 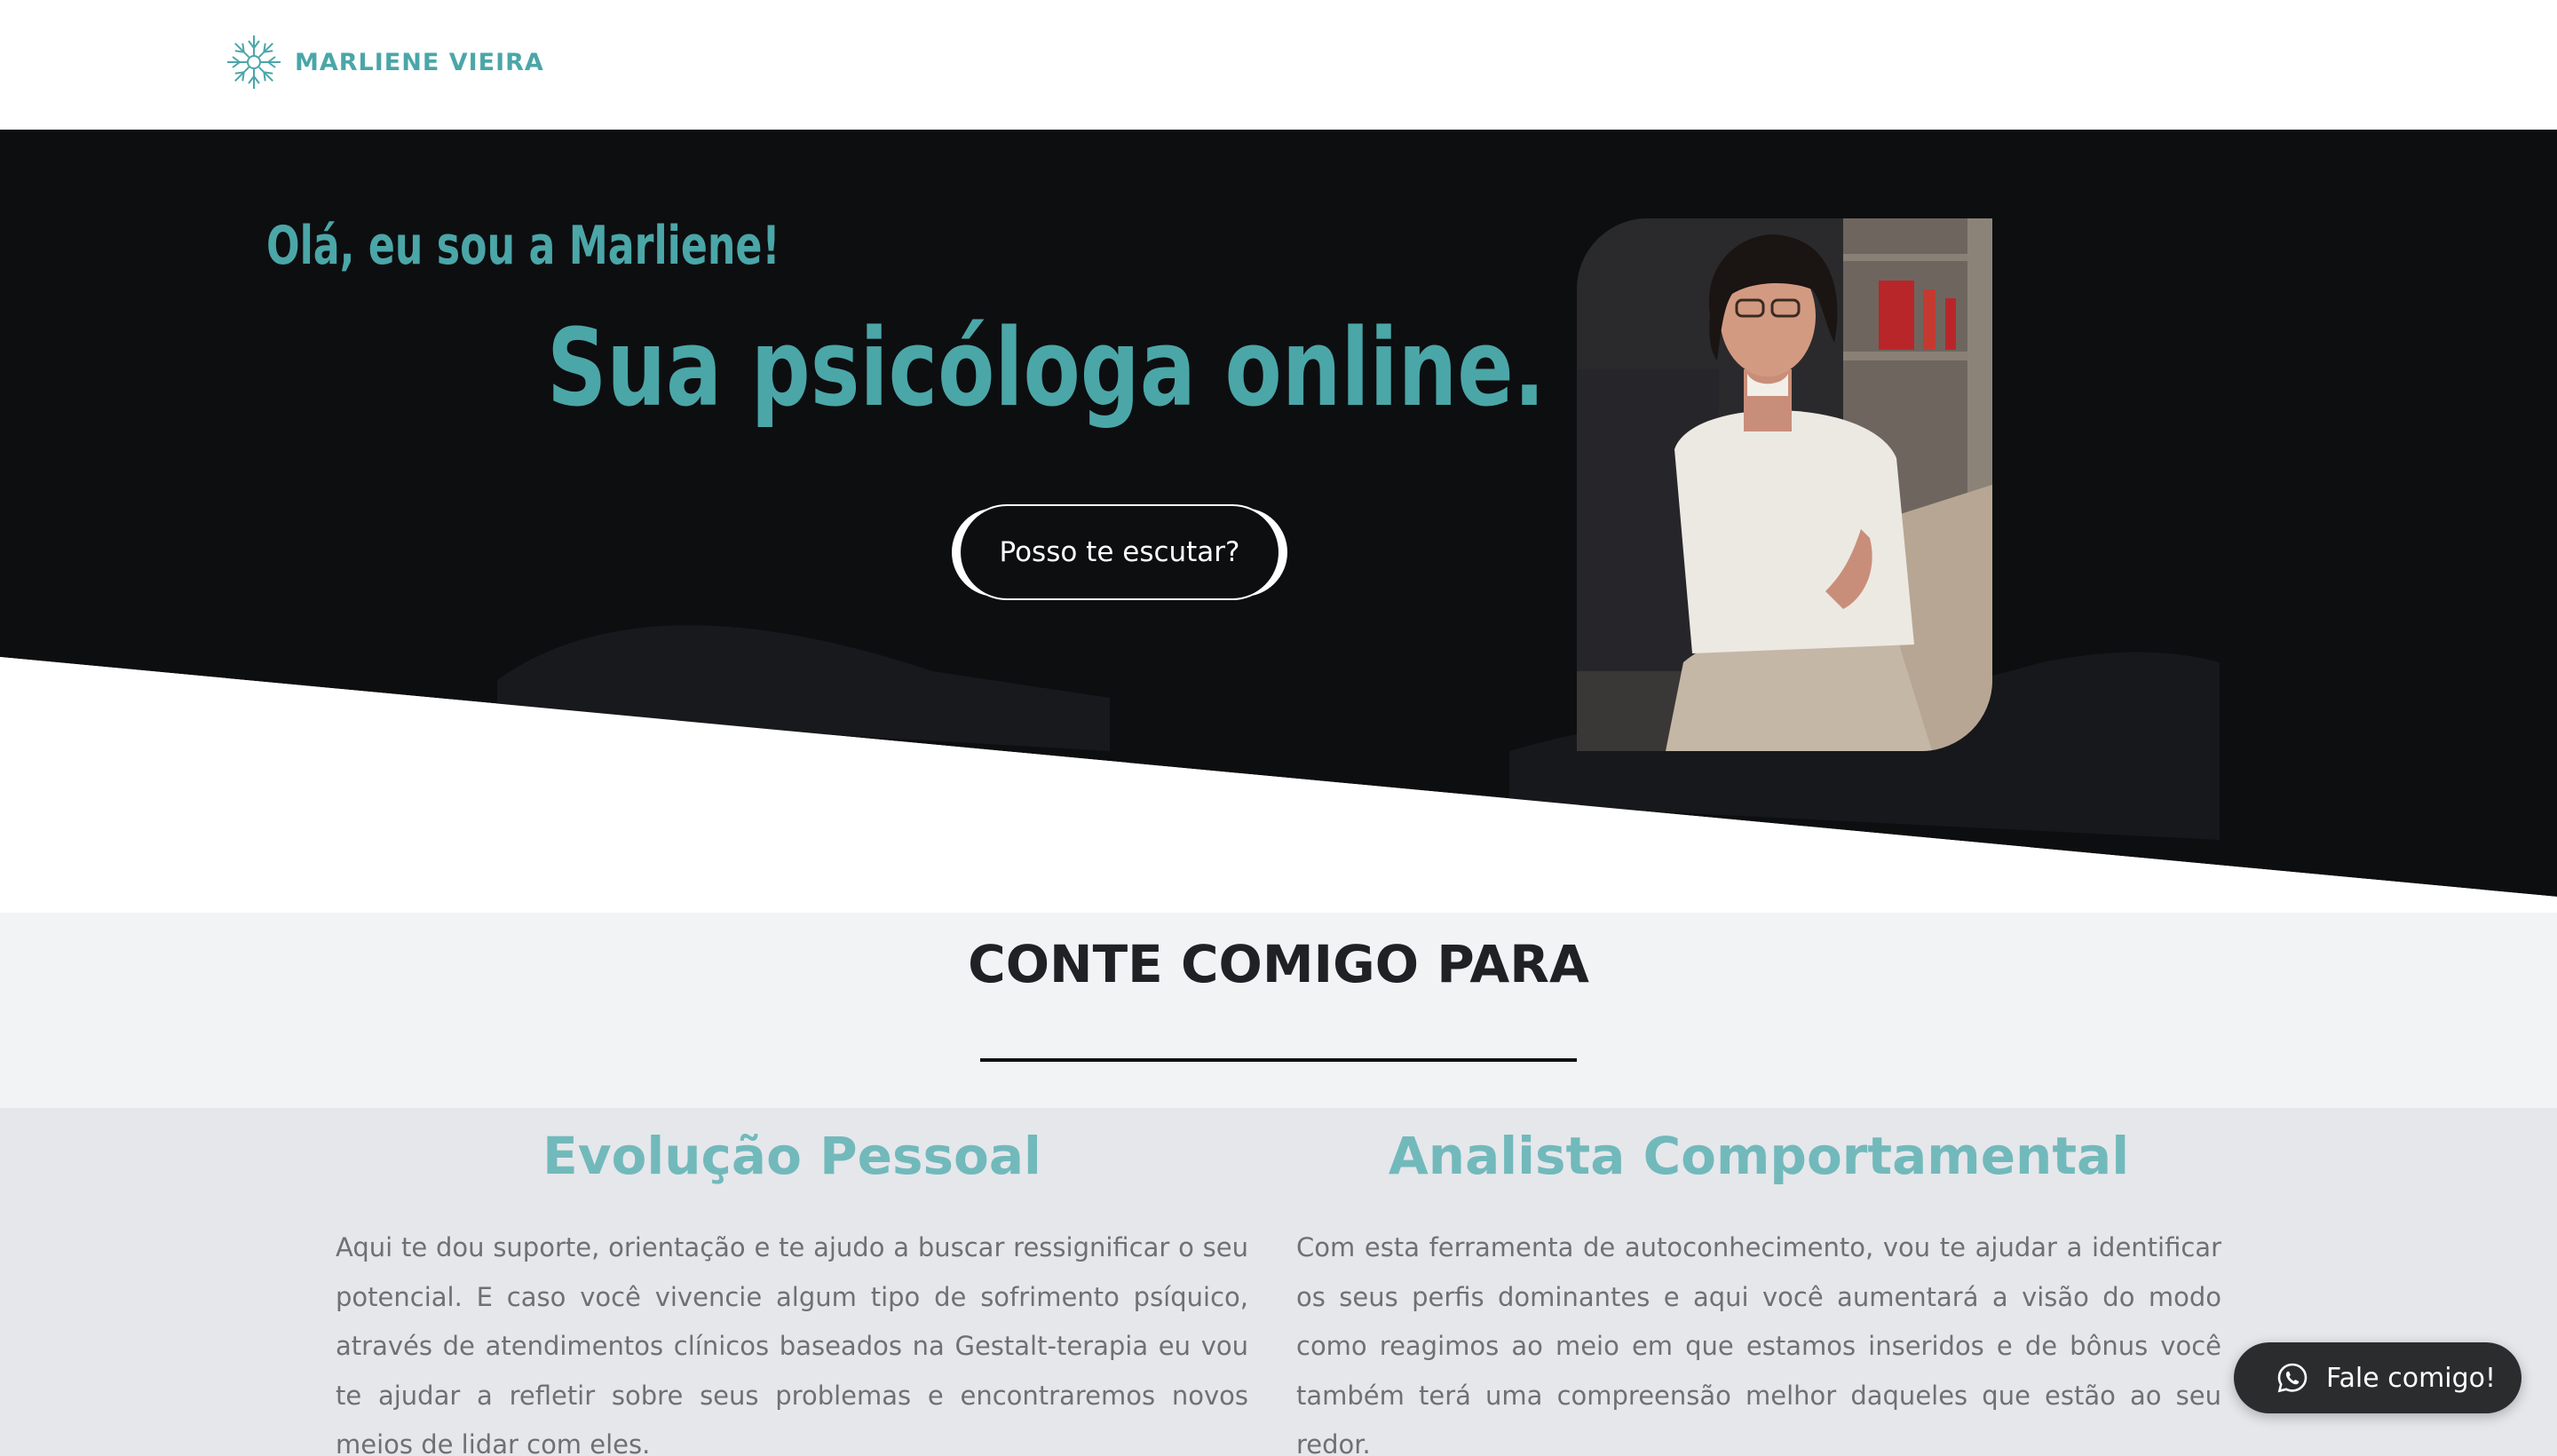 What do you see at coordinates (2411, 1378) in the screenshot?
I see `whatsapp-label: Fale comigo!` at bounding box center [2411, 1378].